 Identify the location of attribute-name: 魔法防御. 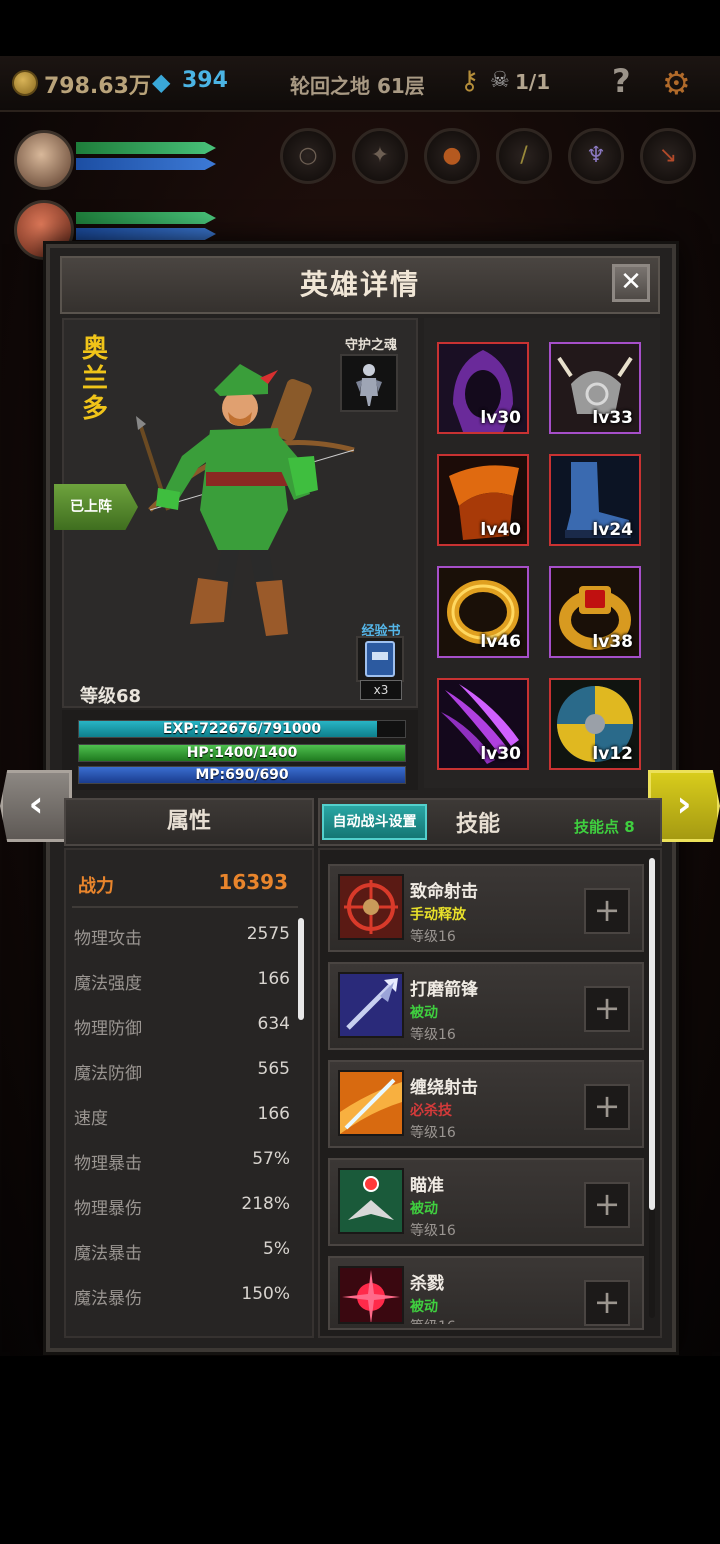
(108, 1074).